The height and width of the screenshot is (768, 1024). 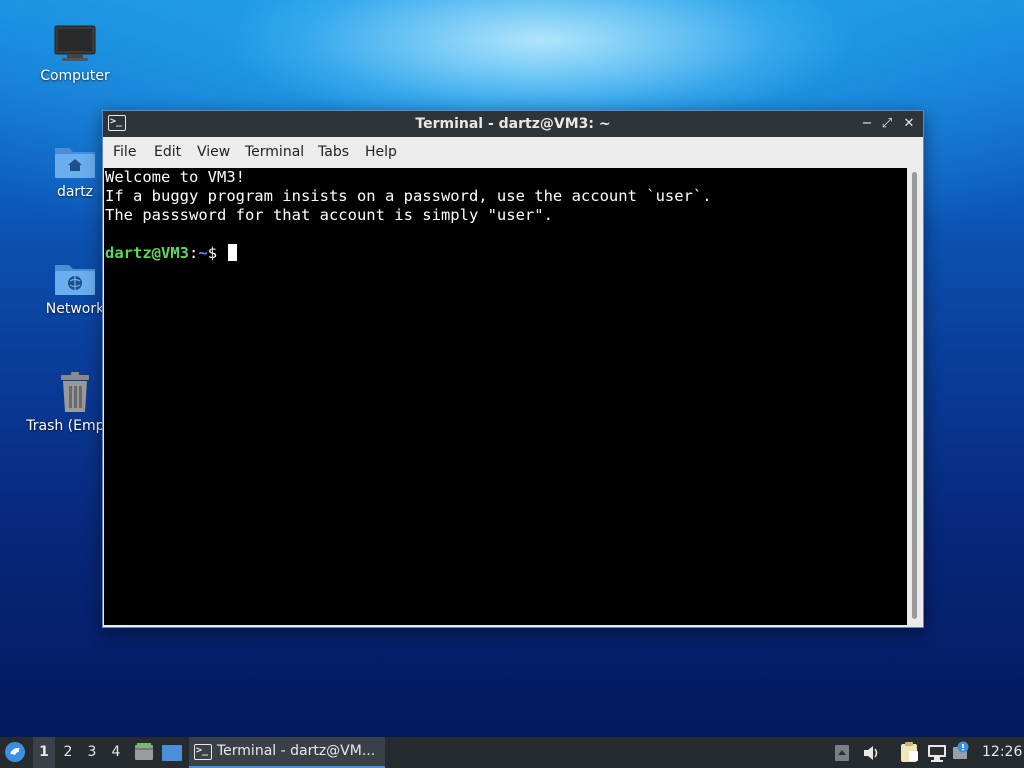 I want to click on minimize-button: −, so click(x=867, y=124).